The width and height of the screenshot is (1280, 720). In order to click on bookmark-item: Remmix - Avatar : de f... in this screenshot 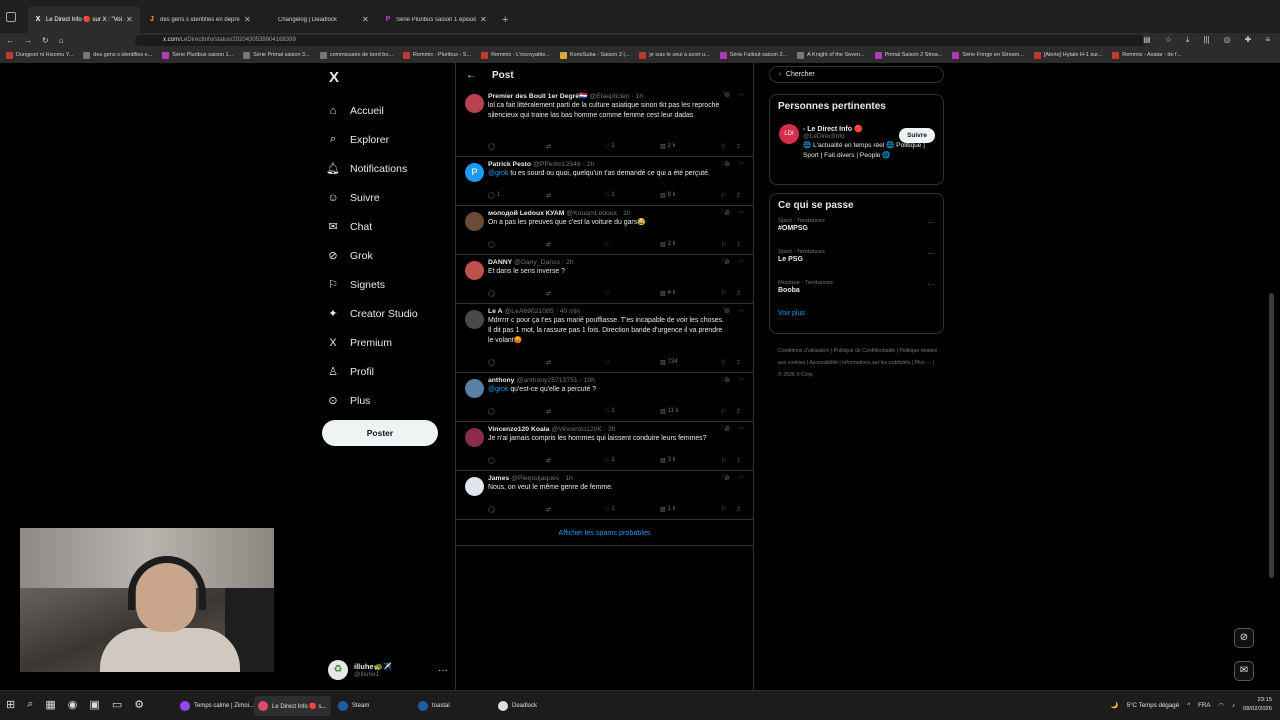, I will do `click(1146, 55)`.